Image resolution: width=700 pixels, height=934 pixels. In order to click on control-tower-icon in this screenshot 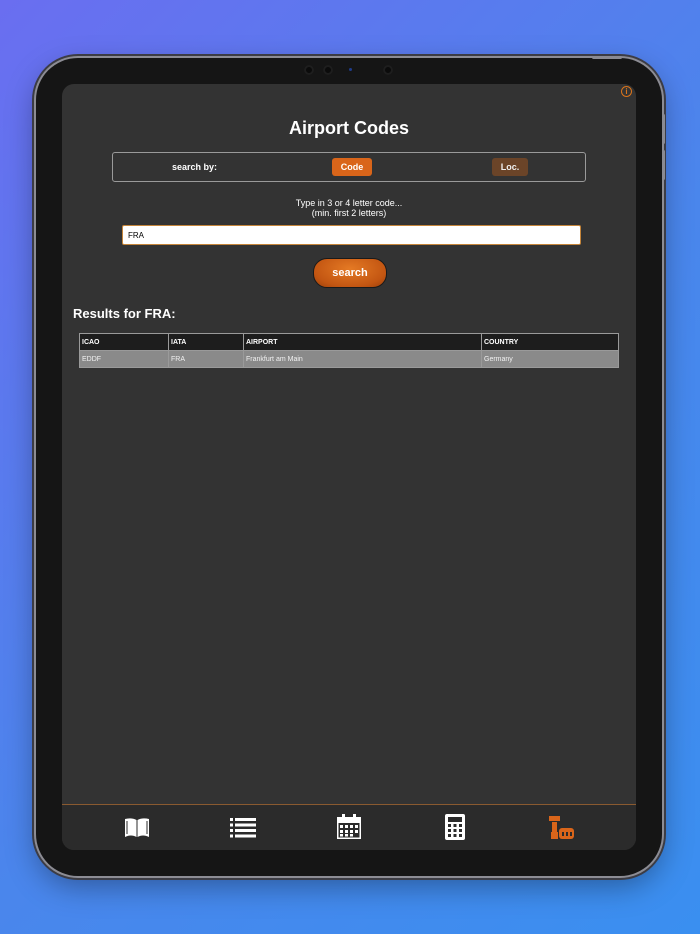, I will do `click(561, 827)`.